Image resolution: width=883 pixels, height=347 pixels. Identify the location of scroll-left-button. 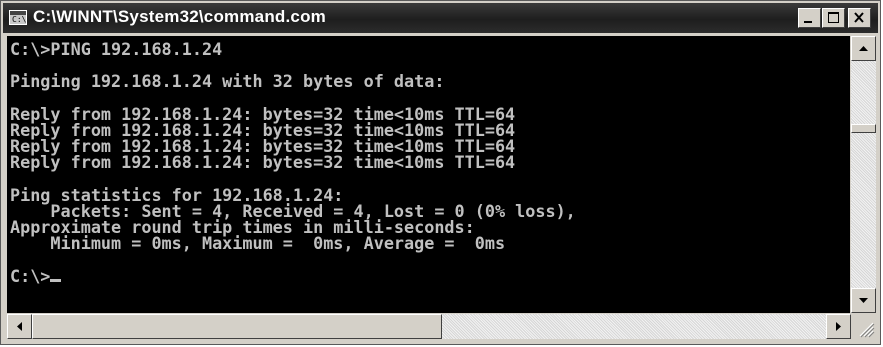
(19, 326).